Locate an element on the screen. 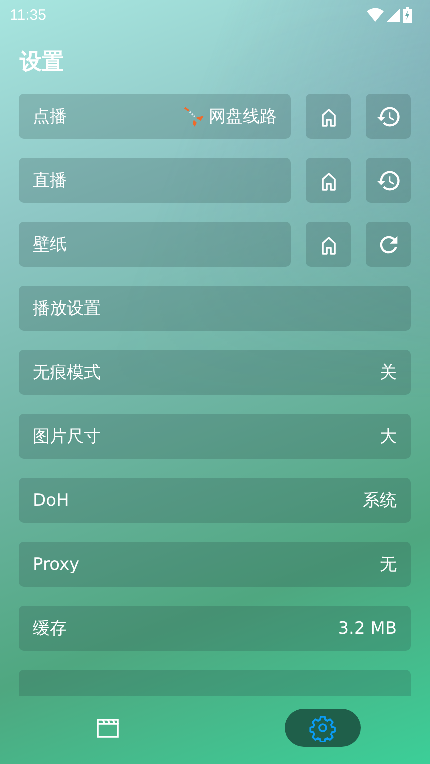  setting-row: 图片尺寸 大 is located at coordinates (215, 436).